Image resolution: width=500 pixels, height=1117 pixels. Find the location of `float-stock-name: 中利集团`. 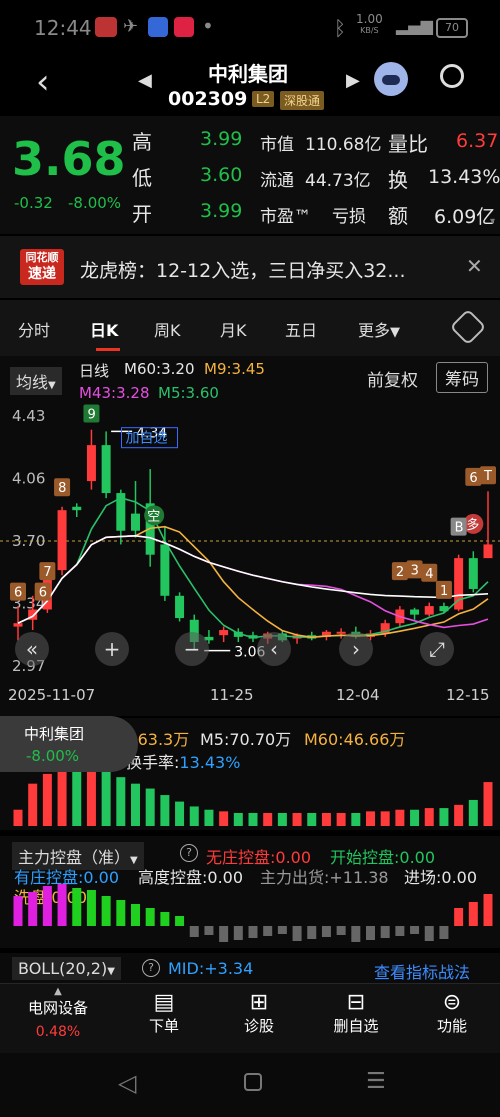

float-stock-name: 中利集团 is located at coordinates (54, 734).